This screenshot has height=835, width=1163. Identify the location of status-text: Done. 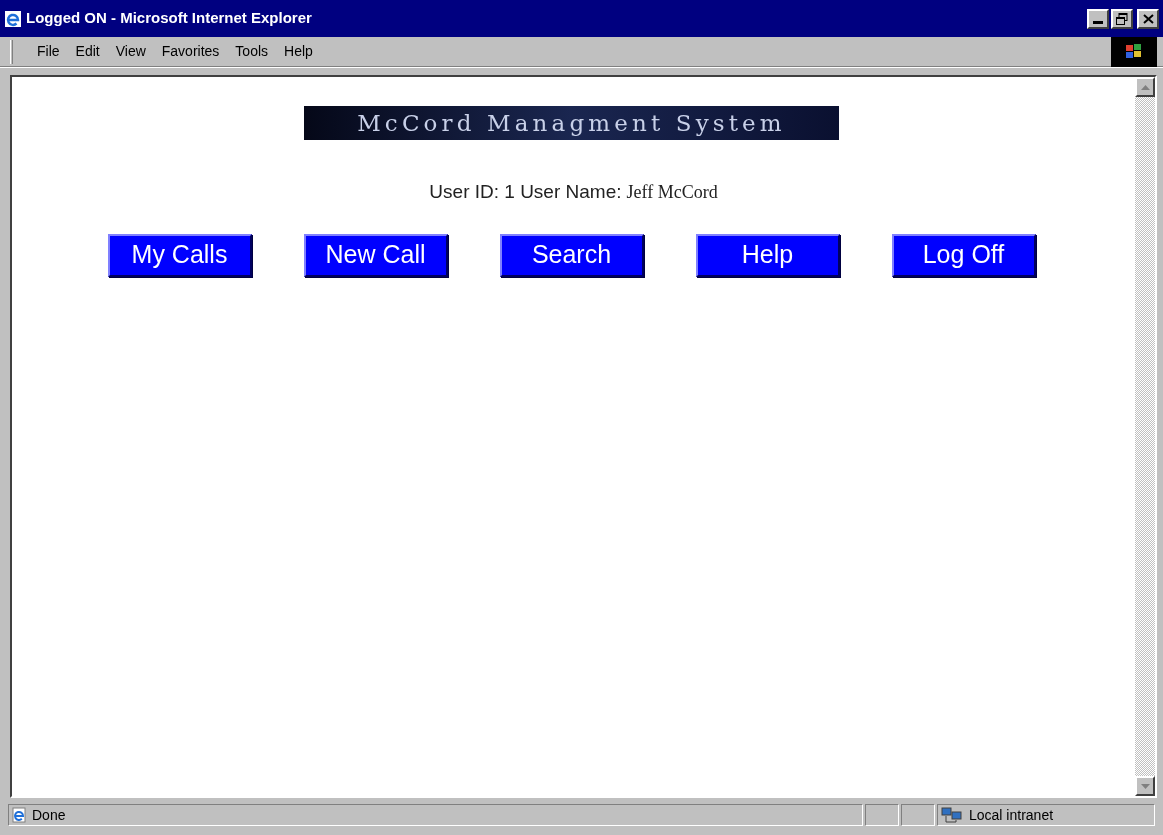
(49, 815).